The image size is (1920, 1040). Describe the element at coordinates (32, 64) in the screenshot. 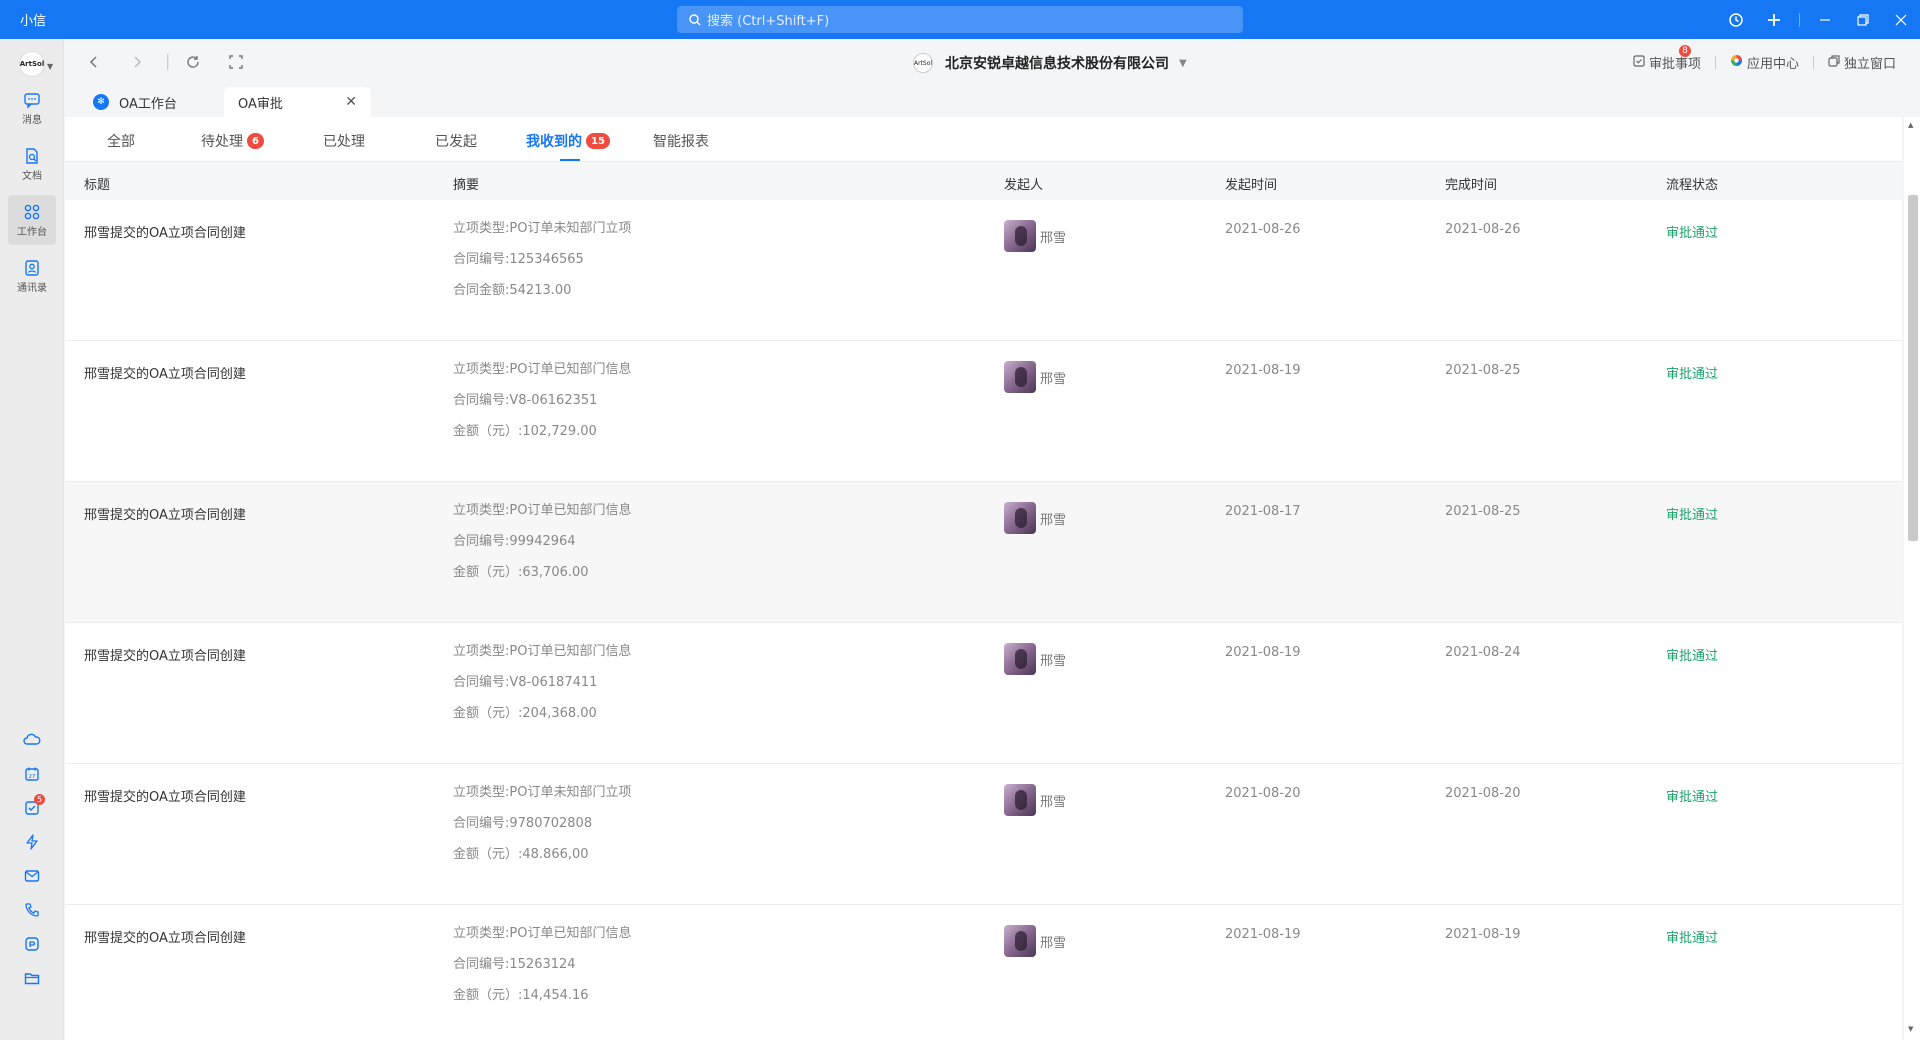

I see `org-logo: ArtSol` at that location.